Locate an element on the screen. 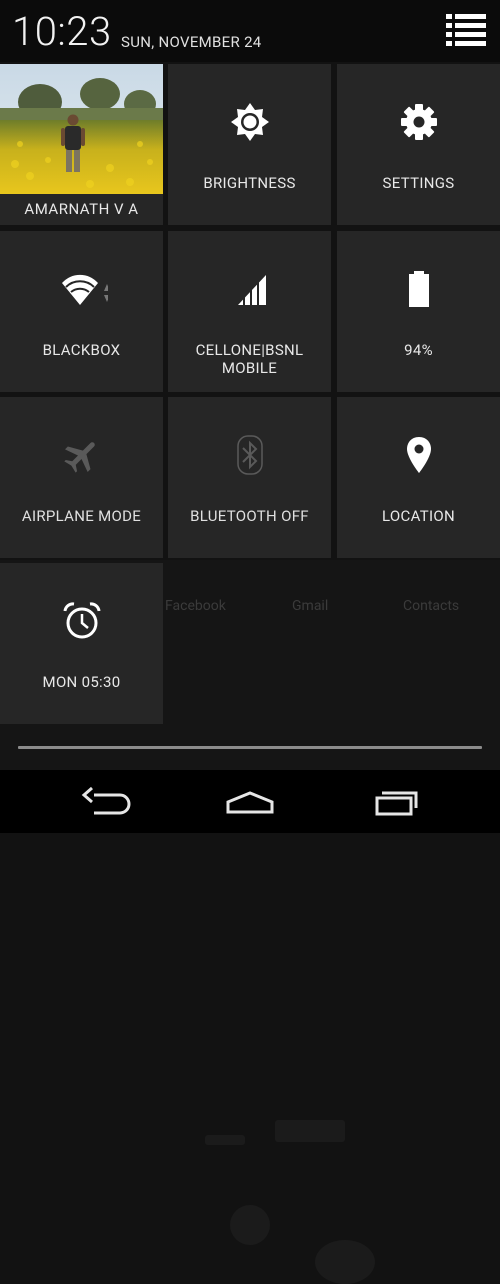  recents-button is located at coordinates (397, 802).